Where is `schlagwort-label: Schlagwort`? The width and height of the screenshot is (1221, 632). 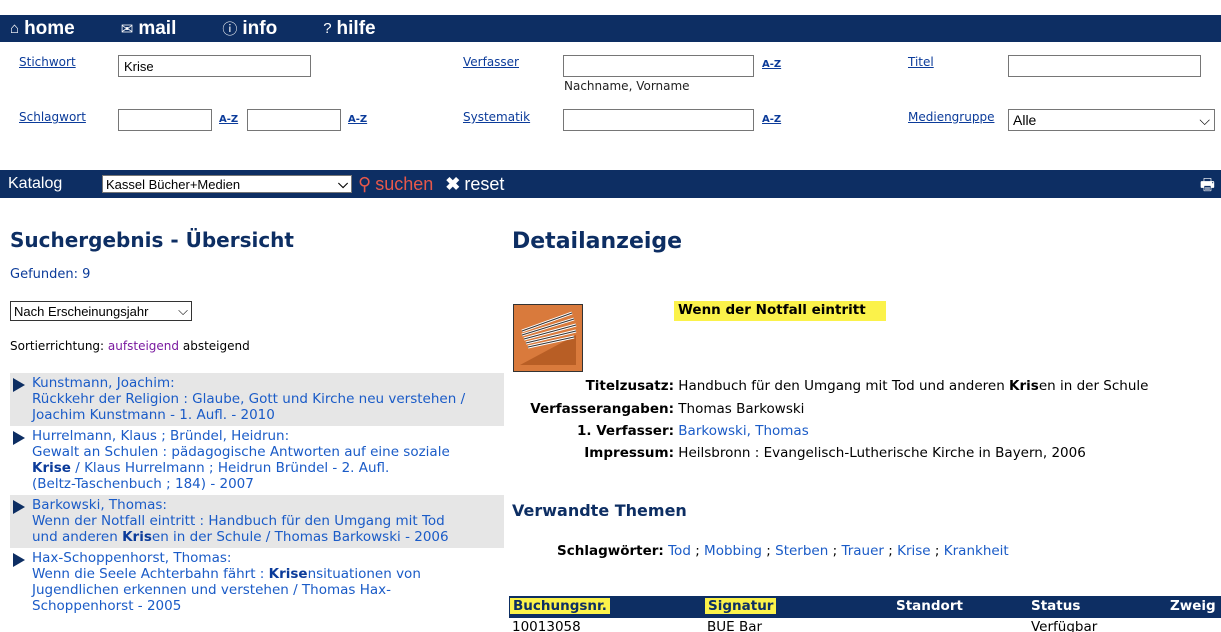 schlagwort-label: Schlagwort is located at coordinates (52, 117).